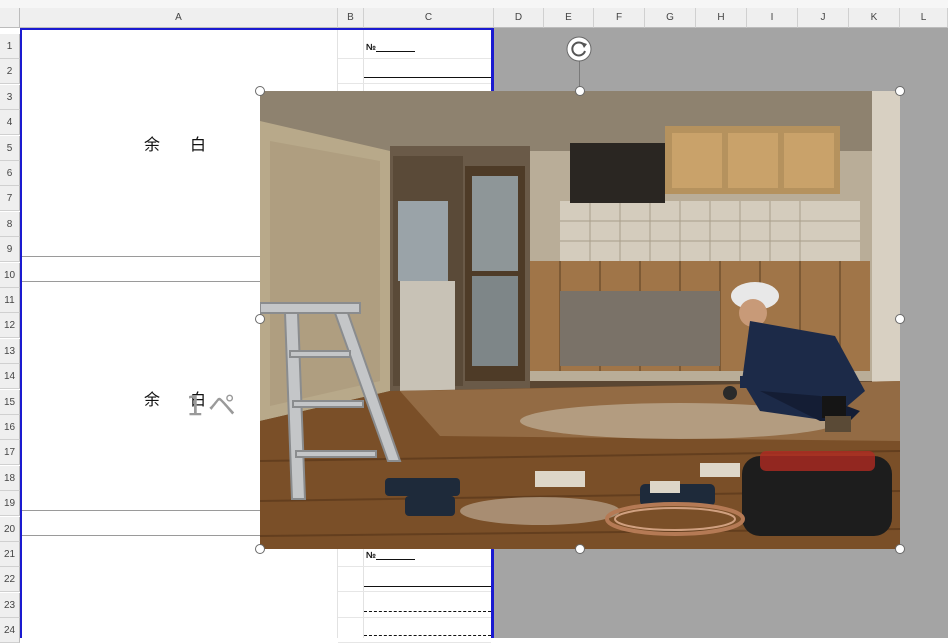  I want to click on row-header-label: 18, so click(9, 478).